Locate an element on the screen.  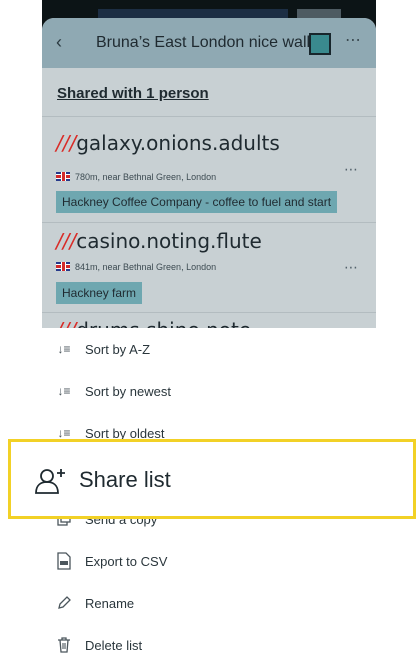
sort-newest-item: ↓≡ Sort by newest is located at coordinates (209, 393).